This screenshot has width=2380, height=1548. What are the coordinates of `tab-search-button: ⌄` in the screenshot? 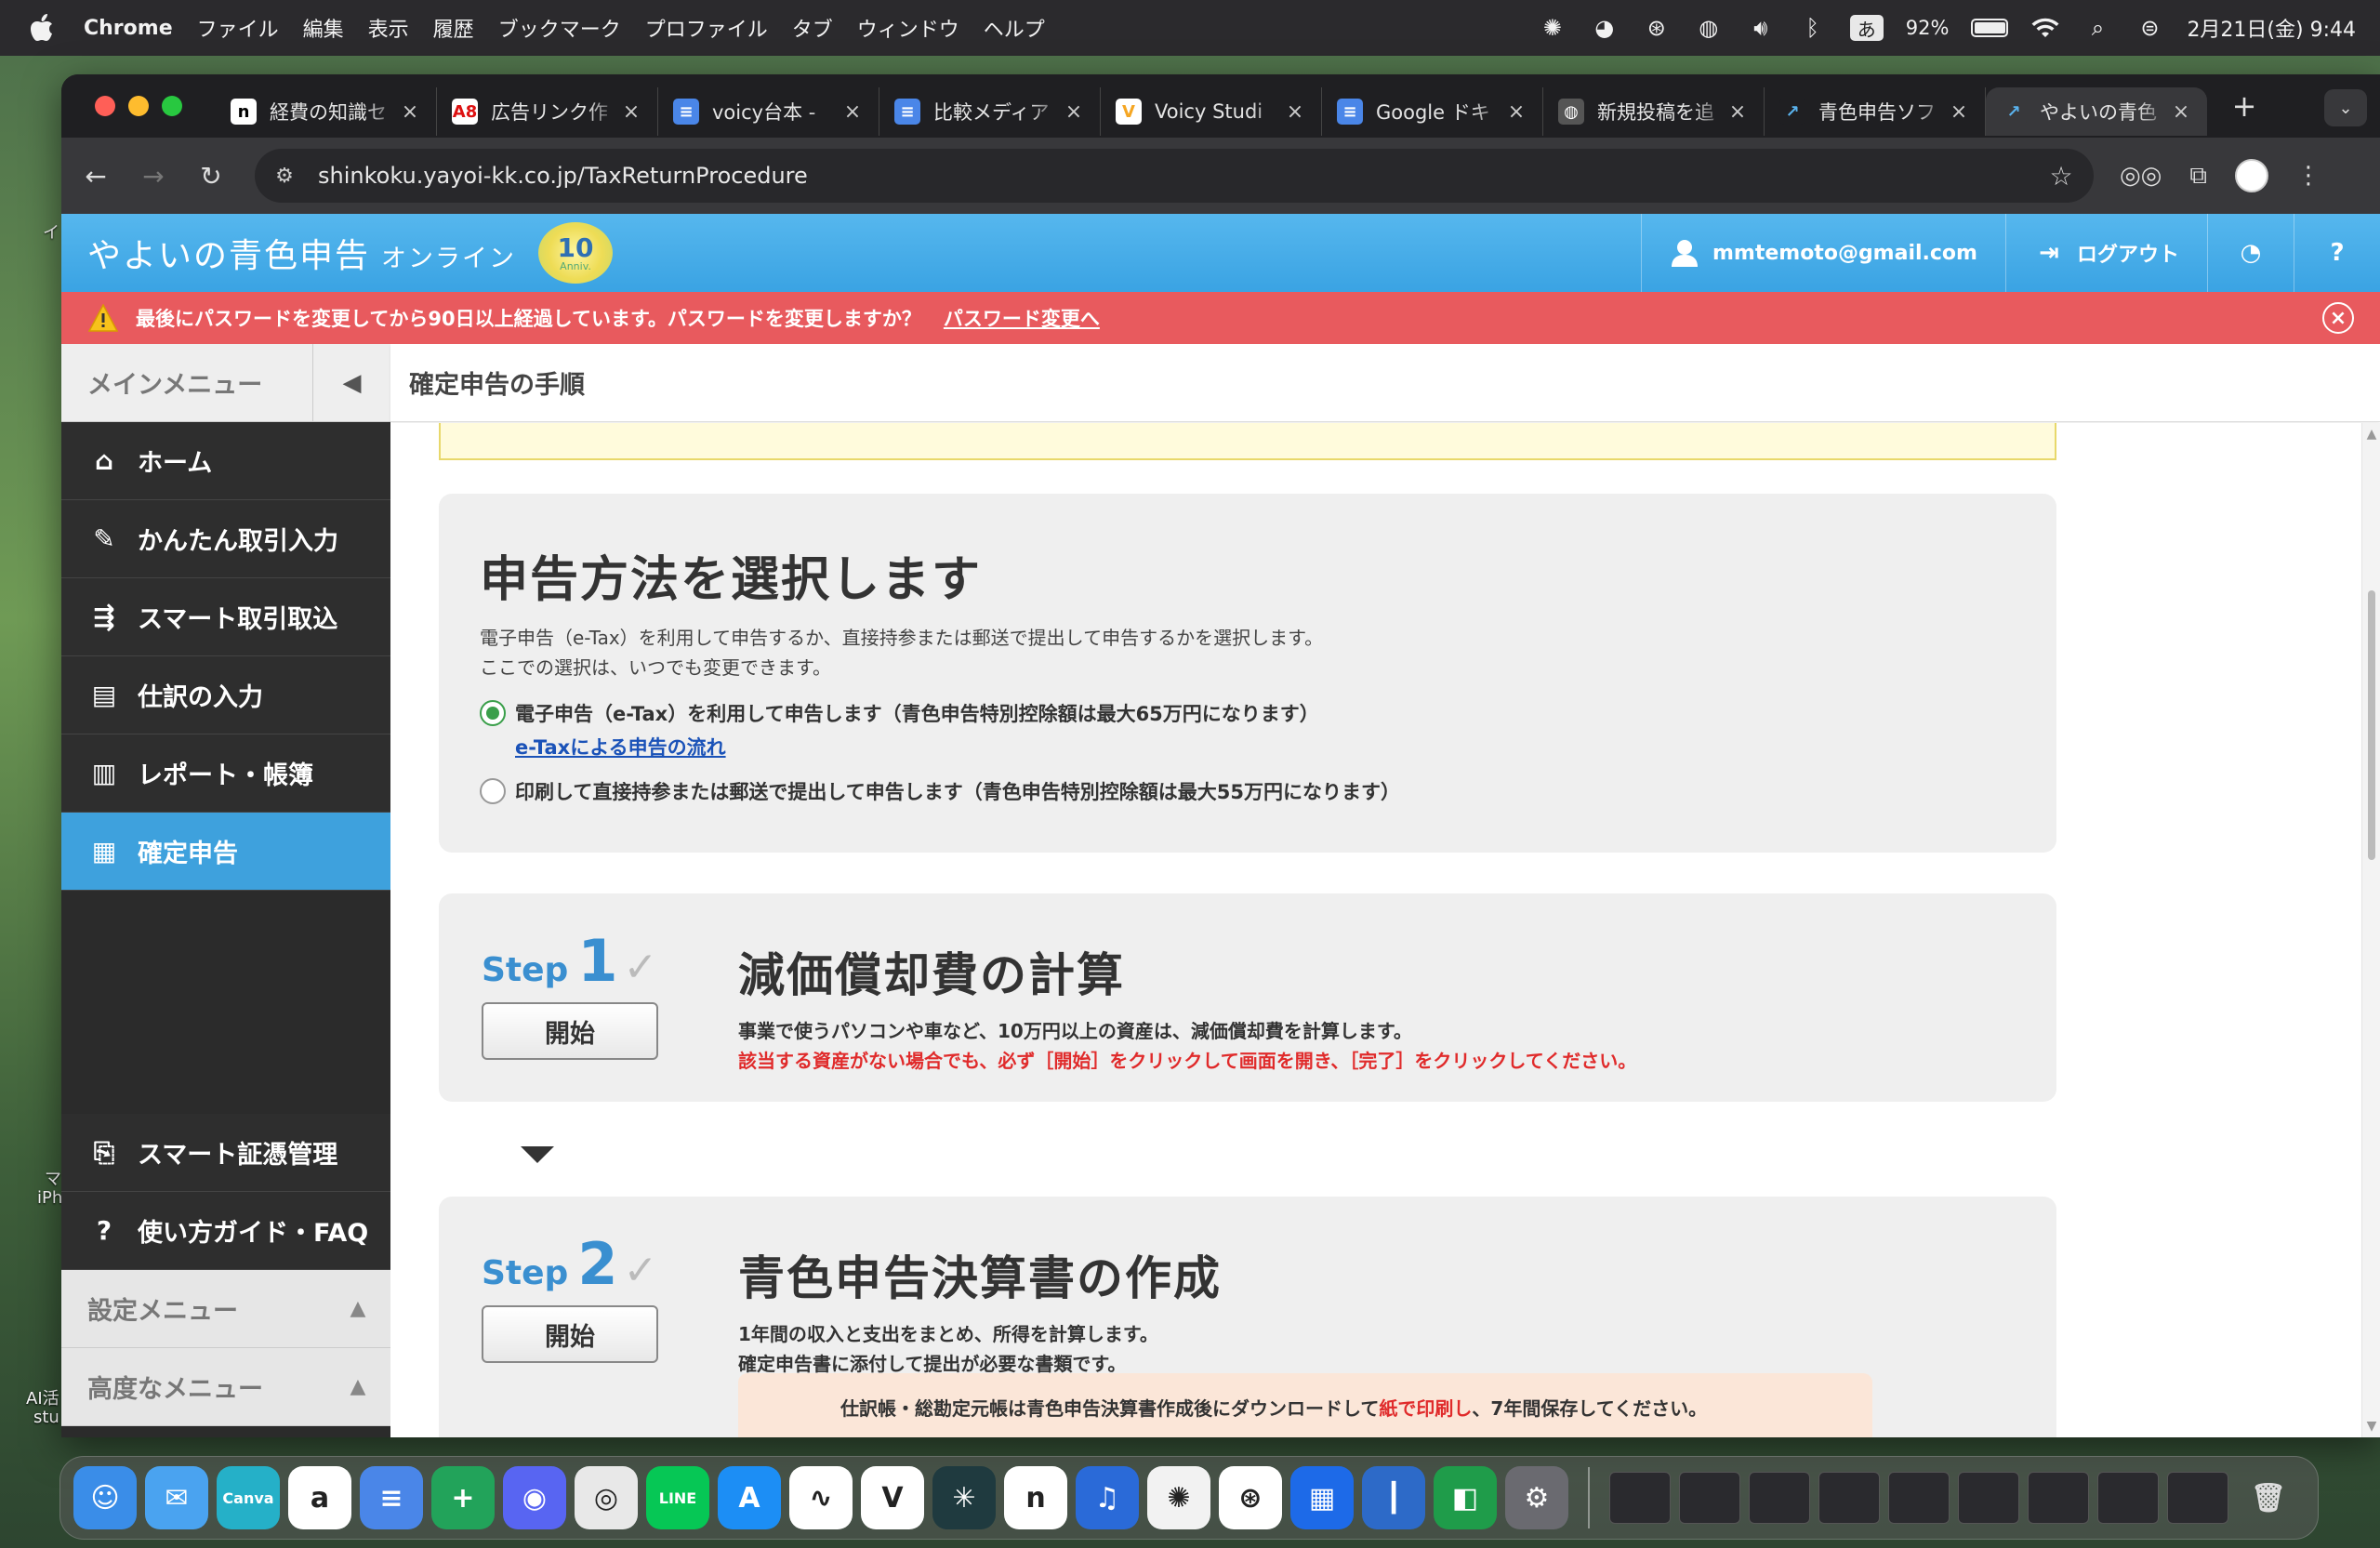 It's located at (2345, 107).